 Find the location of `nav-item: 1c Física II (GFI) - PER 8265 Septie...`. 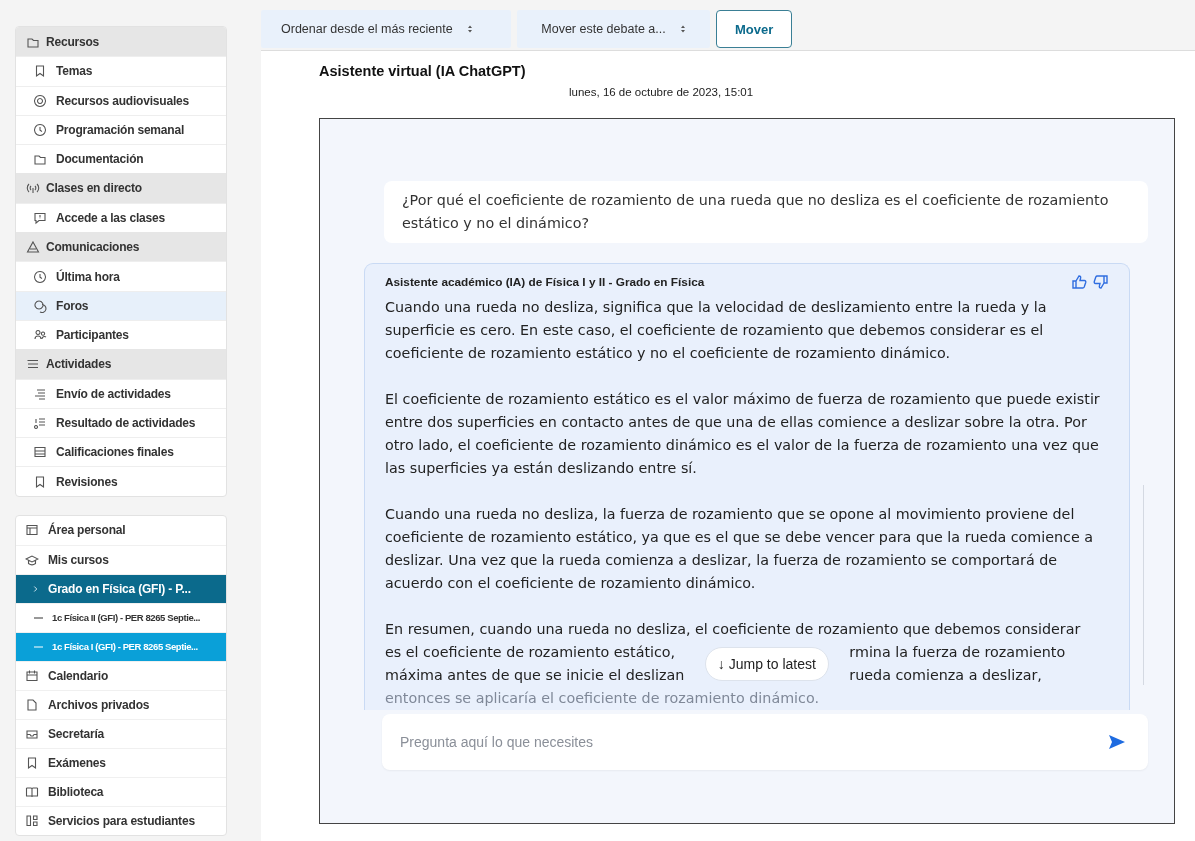

nav-item: 1c Física II (GFI) - PER 8265 Septie... is located at coordinates (121, 617).